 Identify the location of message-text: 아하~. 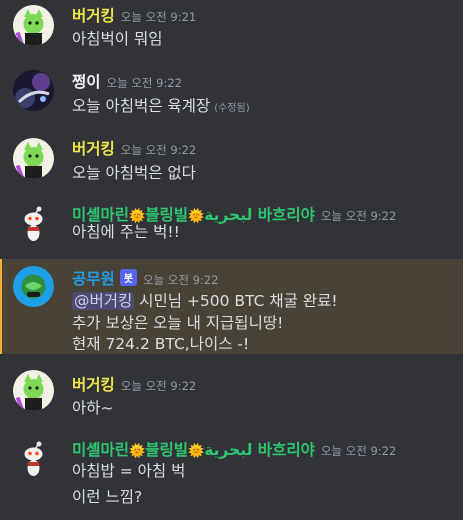
(93, 408).